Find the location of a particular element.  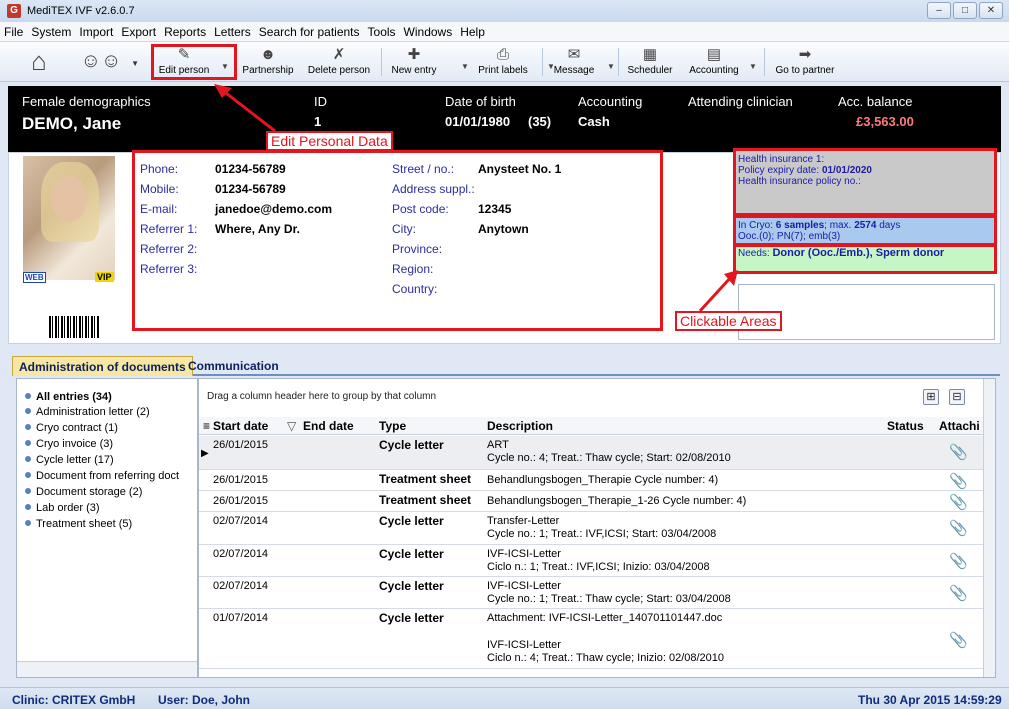

go-to-partner-icon: ➡ is located at coordinates (805, 54).